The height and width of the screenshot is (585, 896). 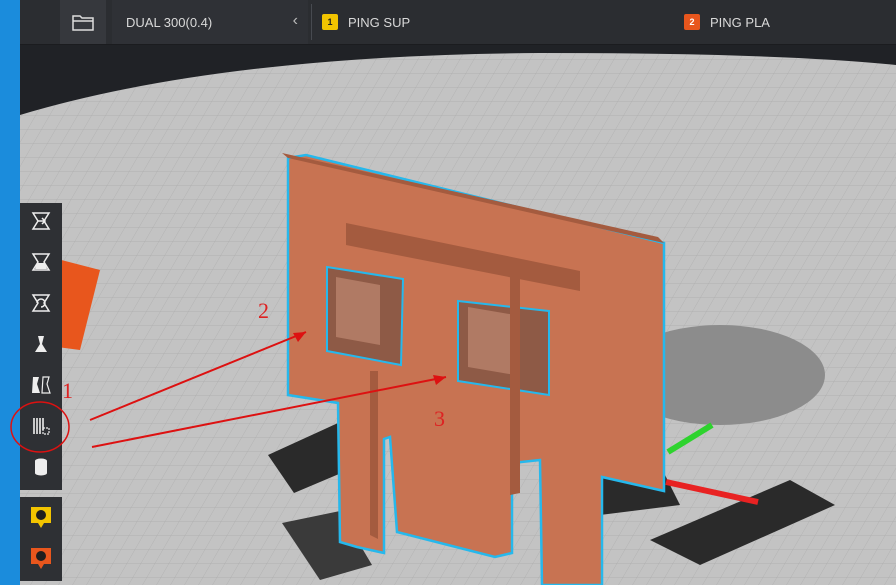 I want to click on per-model-settings-button, so click(x=41, y=385).